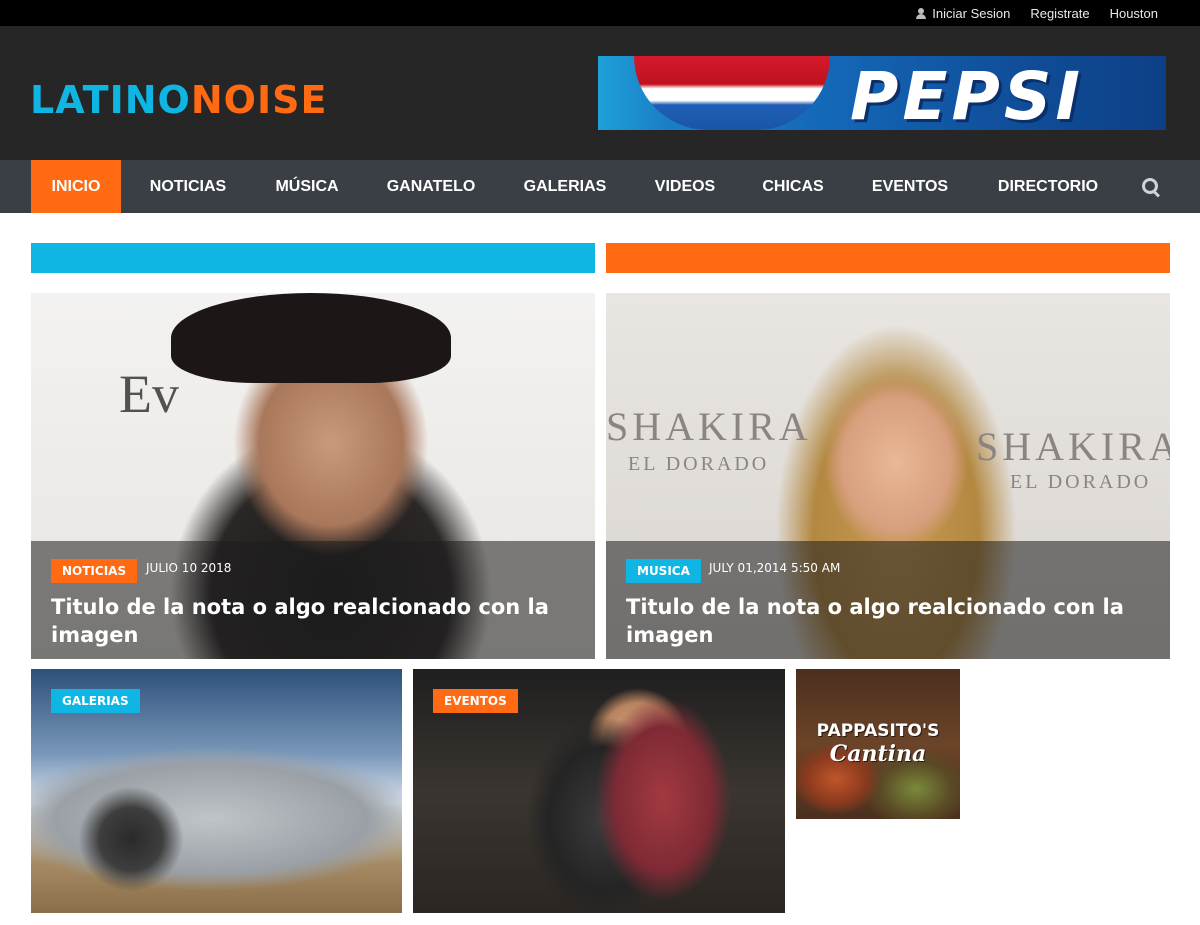 The image size is (1200, 925). What do you see at coordinates (663, 571) in the screenshot?
I see `category-tag: MUSICA` at bounding box center [663, 571].